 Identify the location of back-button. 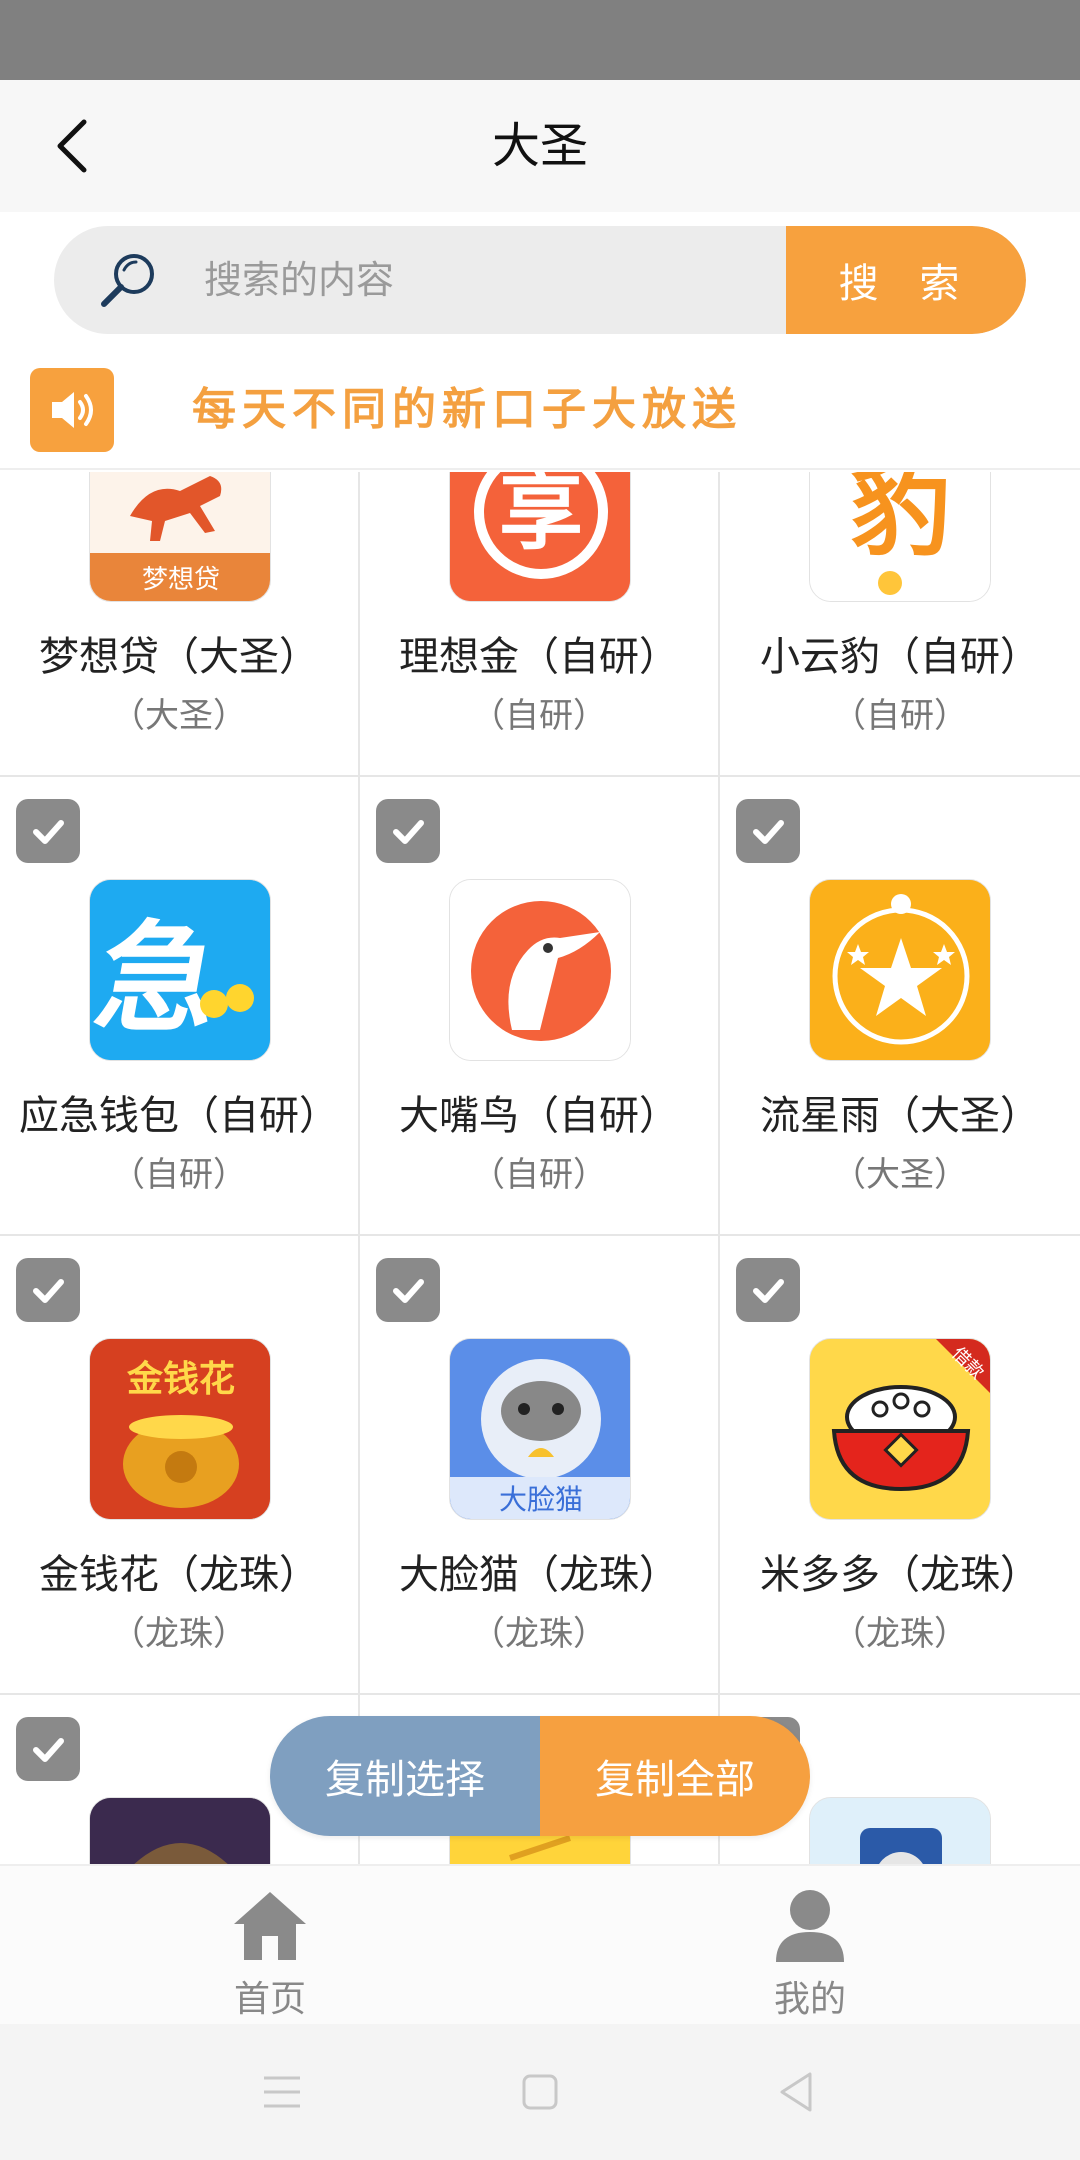
(72, 146).